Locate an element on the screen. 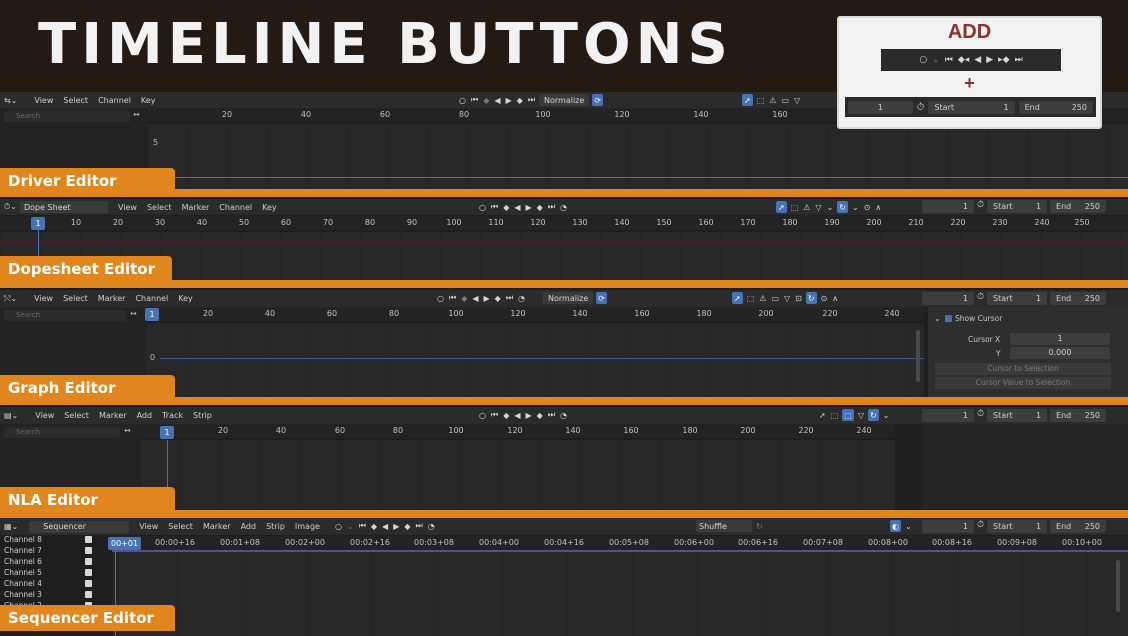  playback-menu-icon: ◔ is located at coordinates (521, 298).